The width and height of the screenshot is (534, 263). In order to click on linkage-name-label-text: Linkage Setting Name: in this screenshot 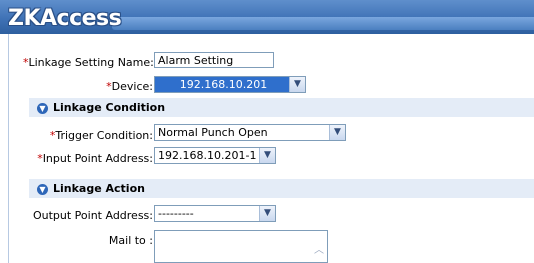, I will do `click(91, 62)`.